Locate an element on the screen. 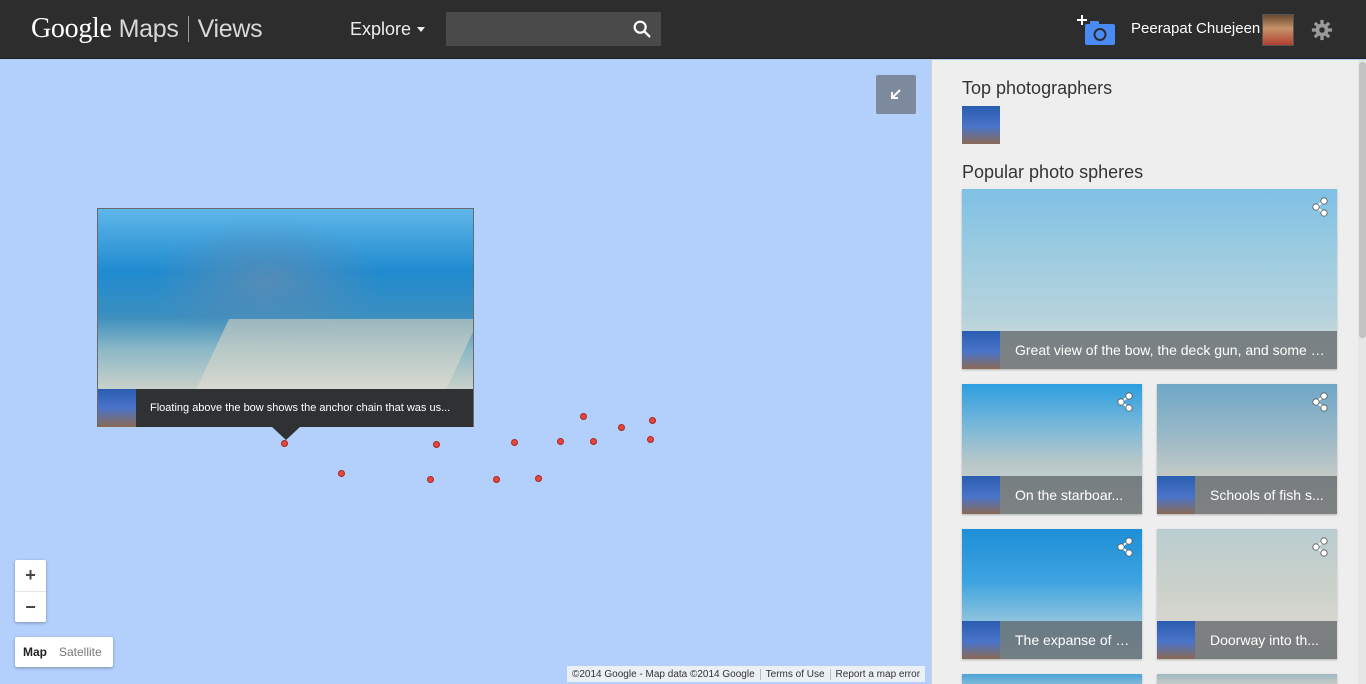 The height and width of the screenshot is (684, 1366). logo-google: Google is located at coordinates (71, 28).